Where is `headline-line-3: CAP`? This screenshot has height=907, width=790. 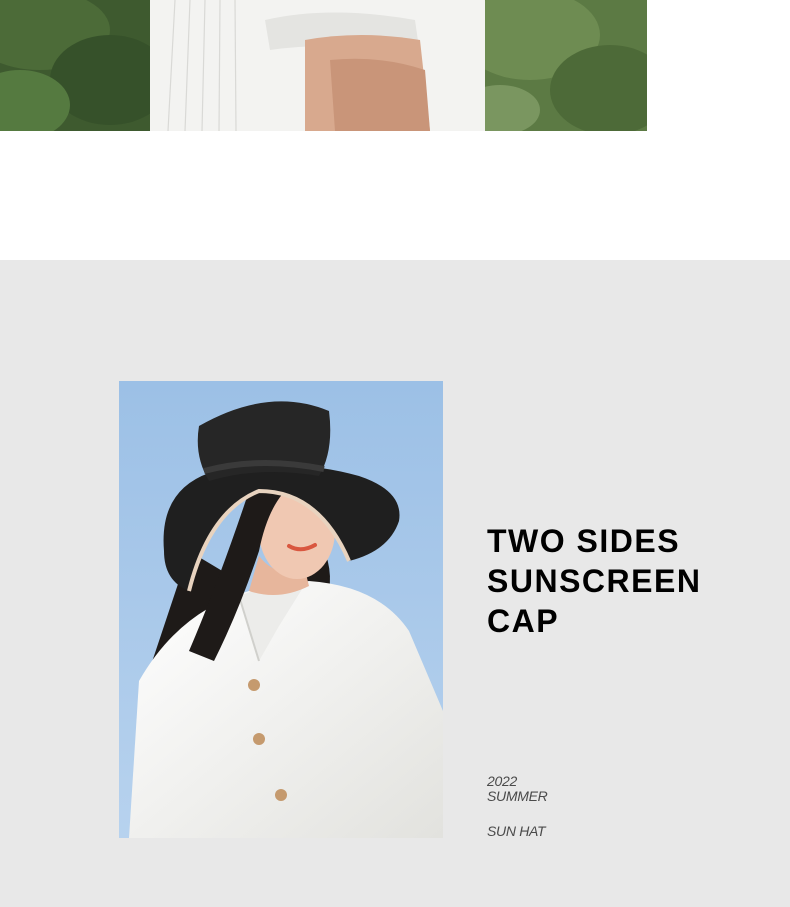 headline-line-3: CAP is located at coordinates (523, 621).